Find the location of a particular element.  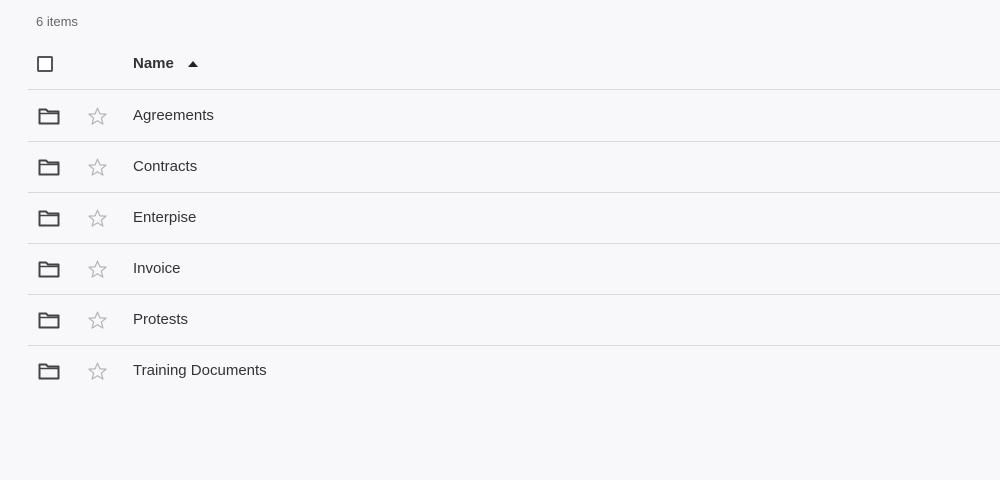

select-all-checkbox is located at coordinates (45, 64).